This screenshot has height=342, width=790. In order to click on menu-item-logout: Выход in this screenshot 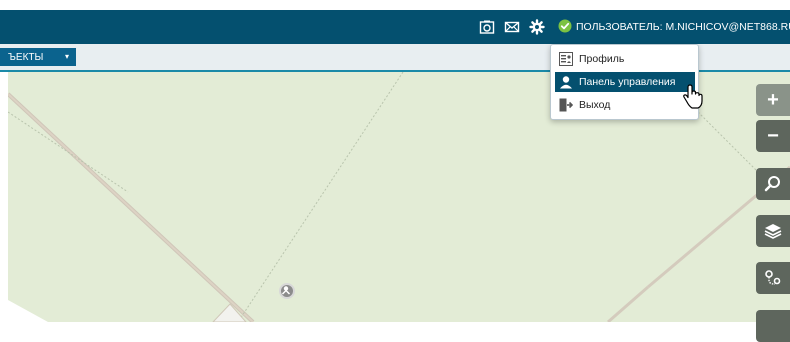, I will do `click(625, 105)`.